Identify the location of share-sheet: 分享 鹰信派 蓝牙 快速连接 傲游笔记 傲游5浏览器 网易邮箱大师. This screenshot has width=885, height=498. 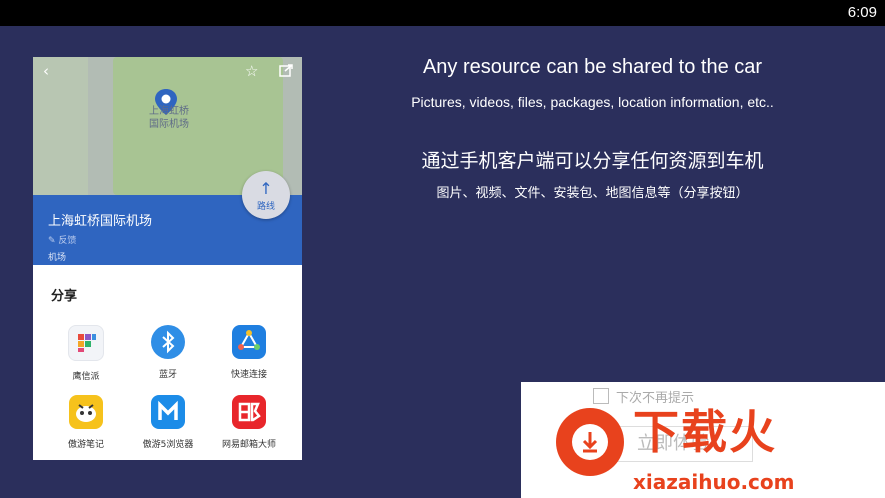
(167, 362).